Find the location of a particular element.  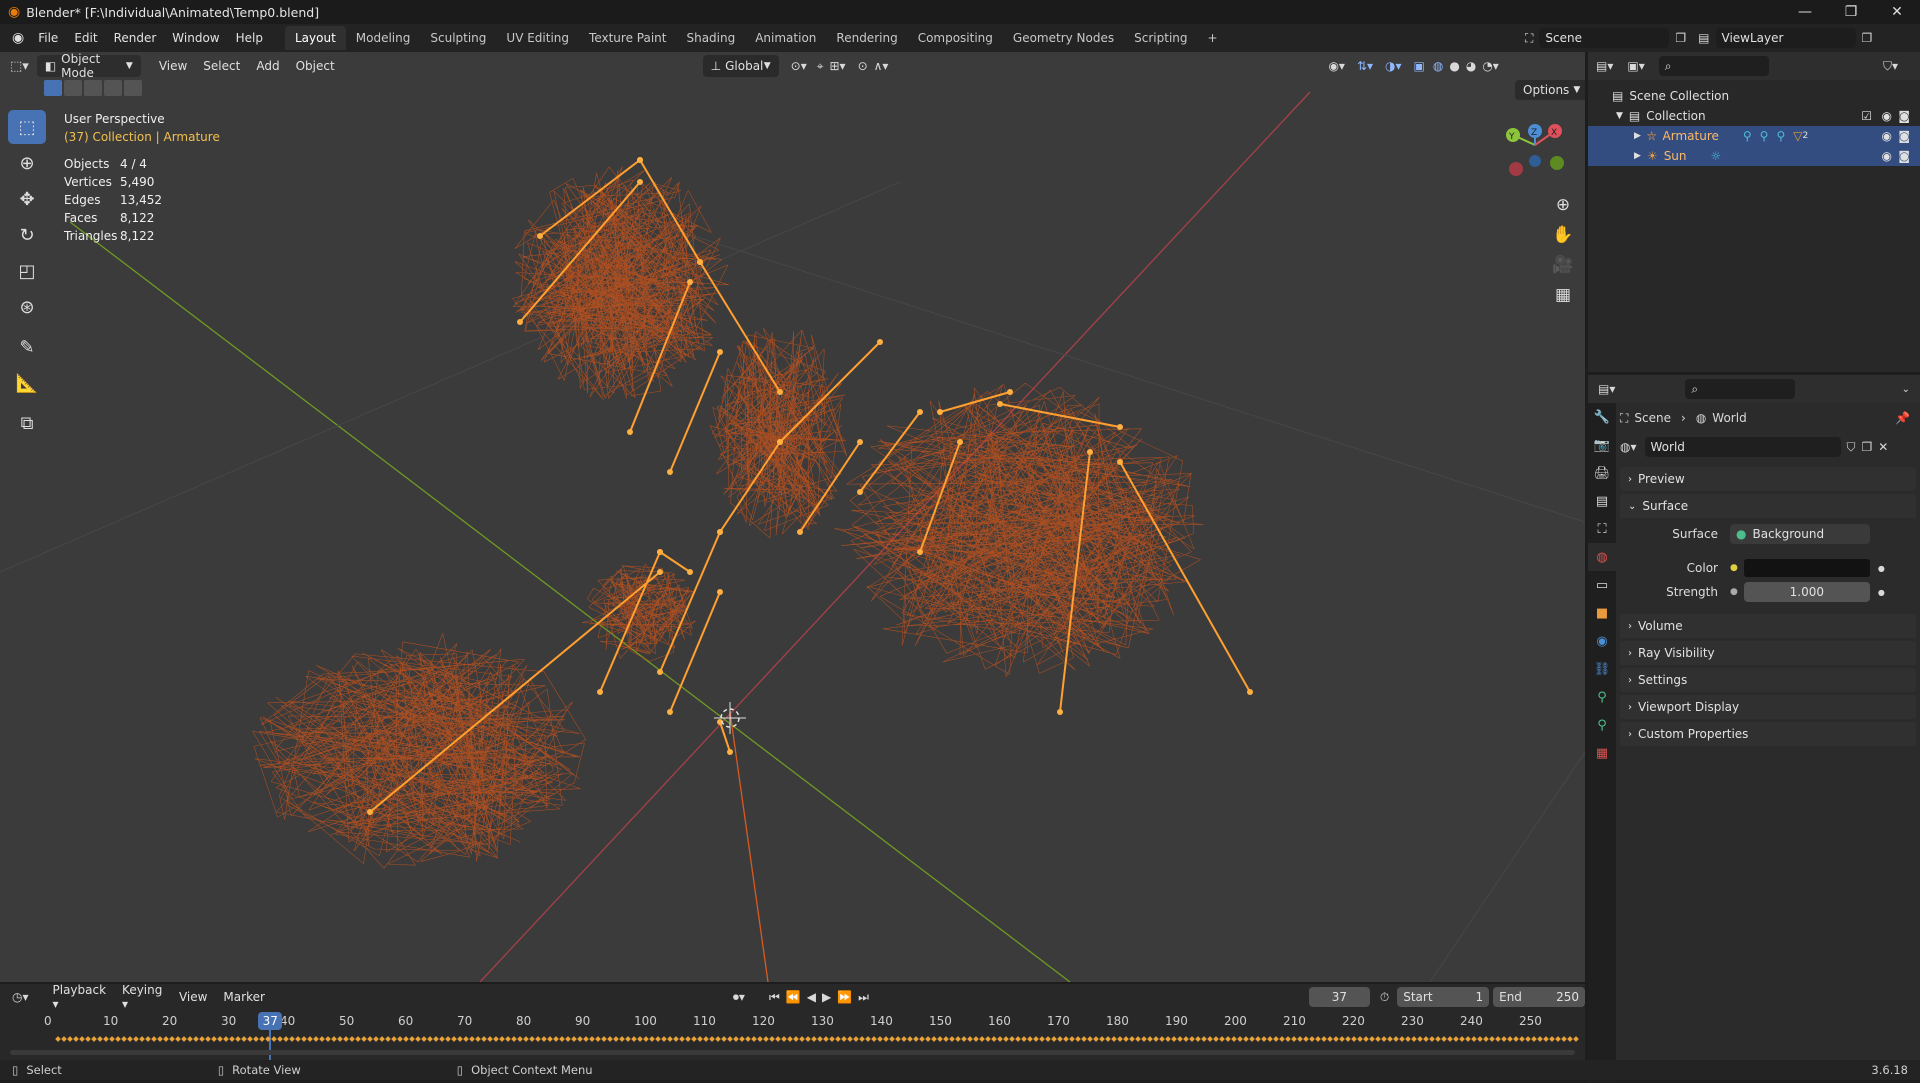

select-new-icon is located at coordinates (53, 88).